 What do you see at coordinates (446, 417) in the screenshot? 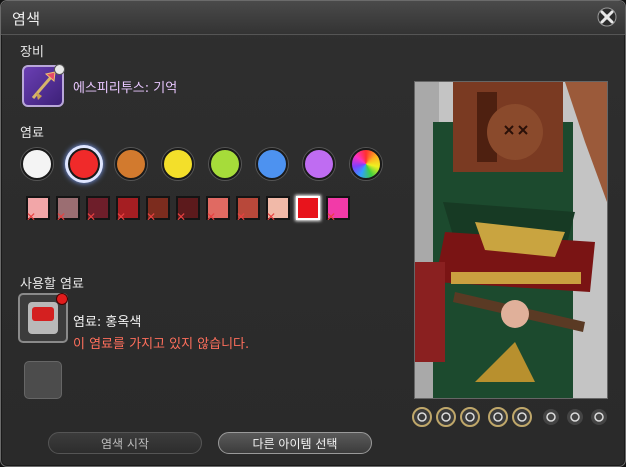
I see `hat-icon` at bounding box center [446, 417].